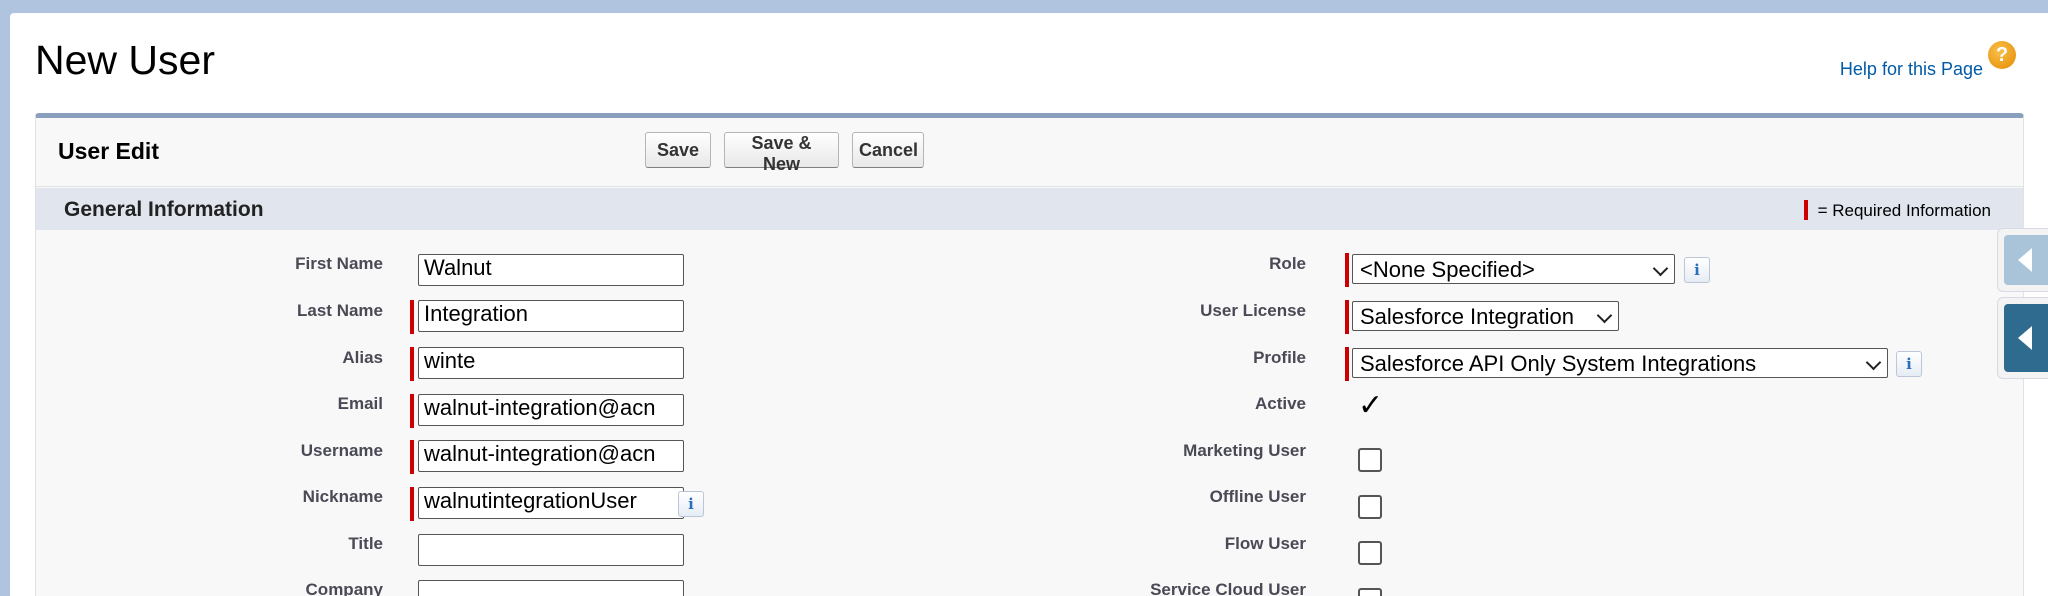 This screenshot has width=2048, height=596. Describe the element at coordinates (1029, 152) in the screenshot. I see `panel-header: User Edit Save Save & New Cancel` at that location.